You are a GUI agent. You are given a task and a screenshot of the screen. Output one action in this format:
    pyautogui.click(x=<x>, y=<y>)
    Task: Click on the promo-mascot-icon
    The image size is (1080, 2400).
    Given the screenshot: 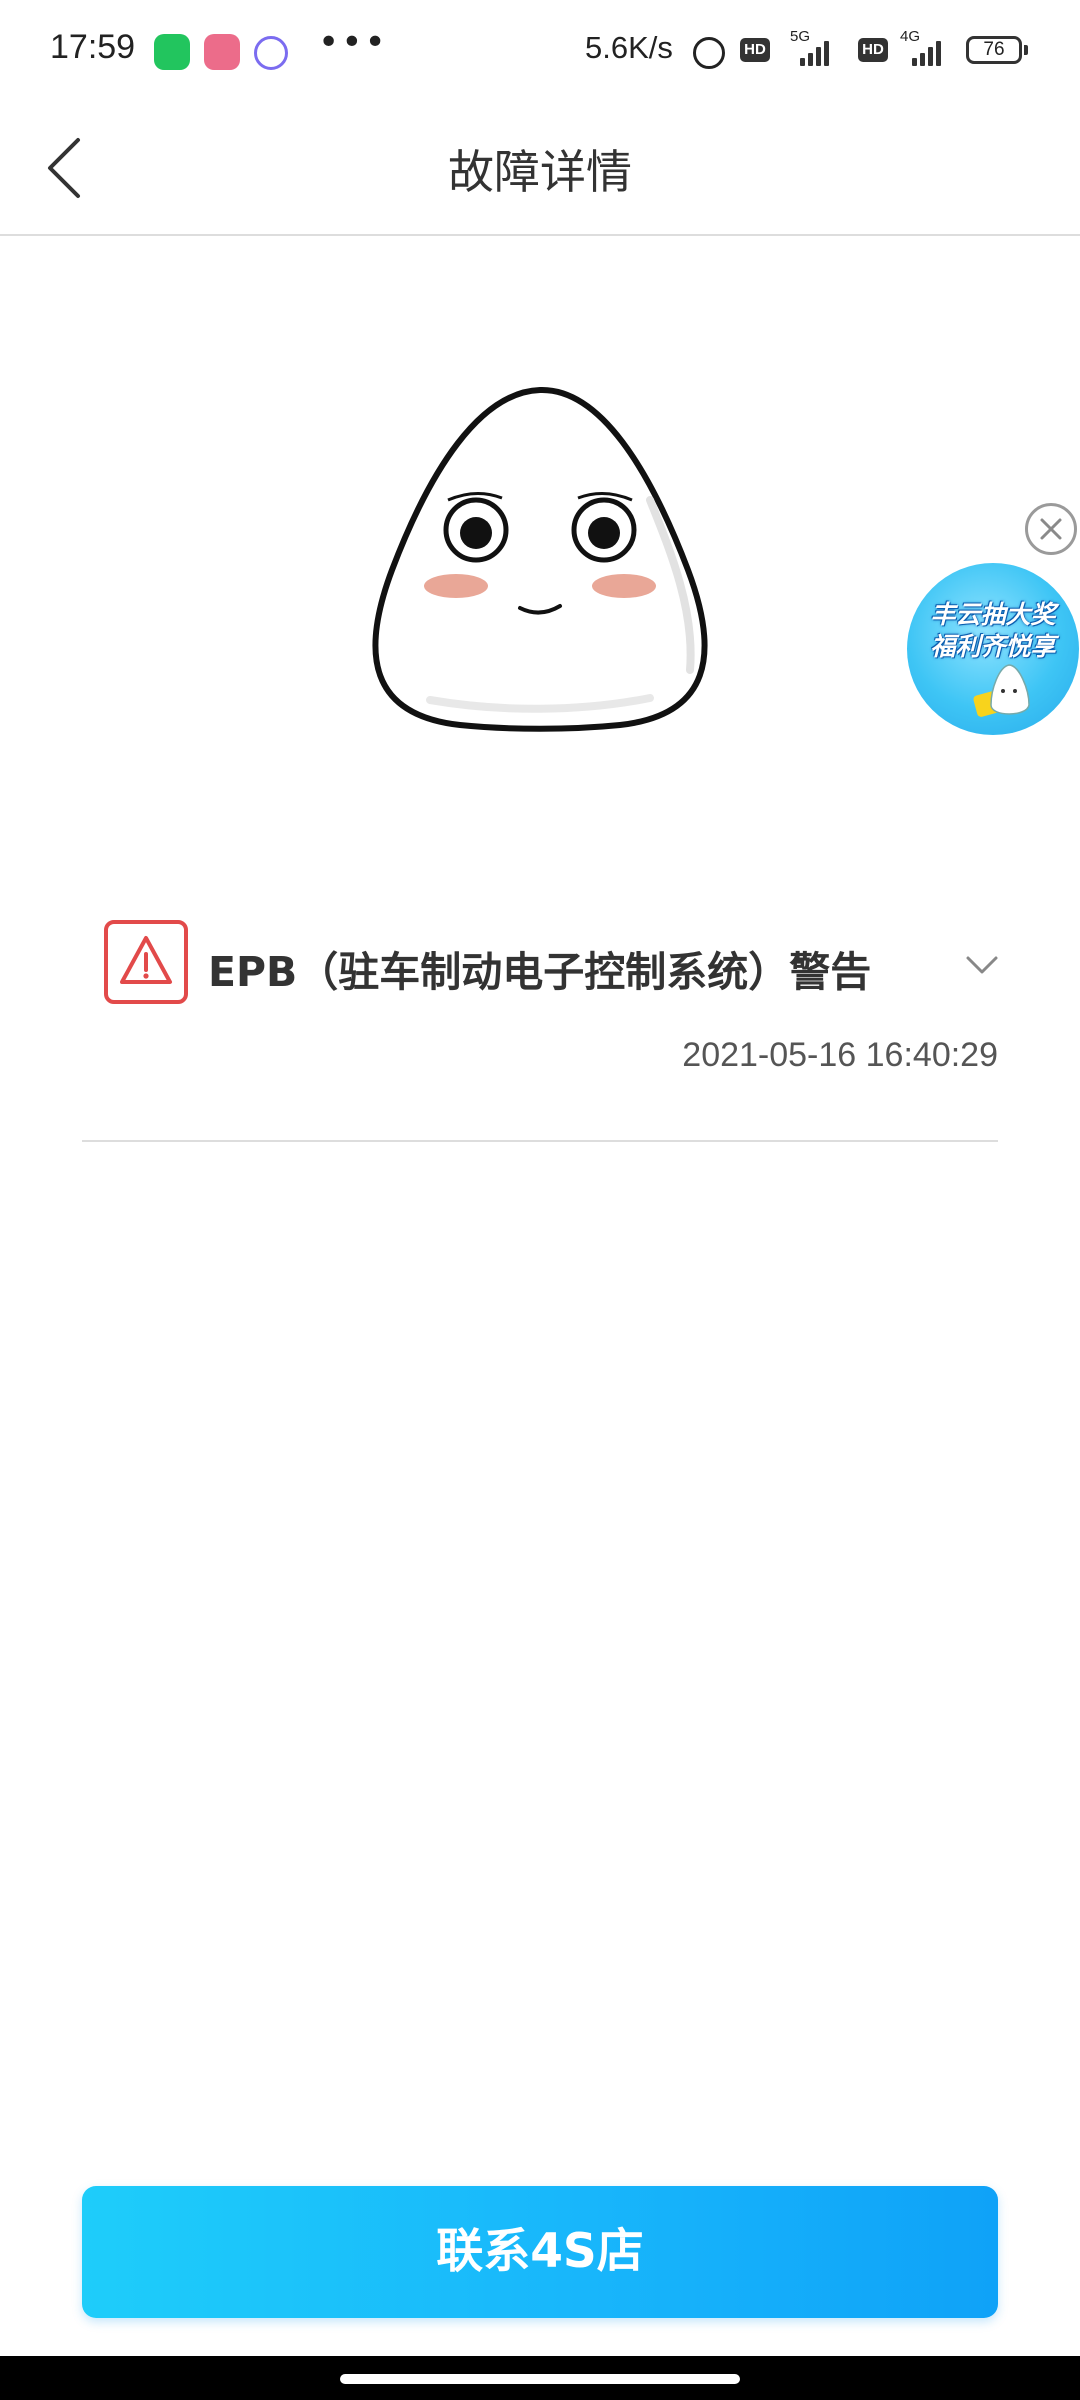 What is the action you would take?
    pyautogui.click(x=1001, y=690)
    